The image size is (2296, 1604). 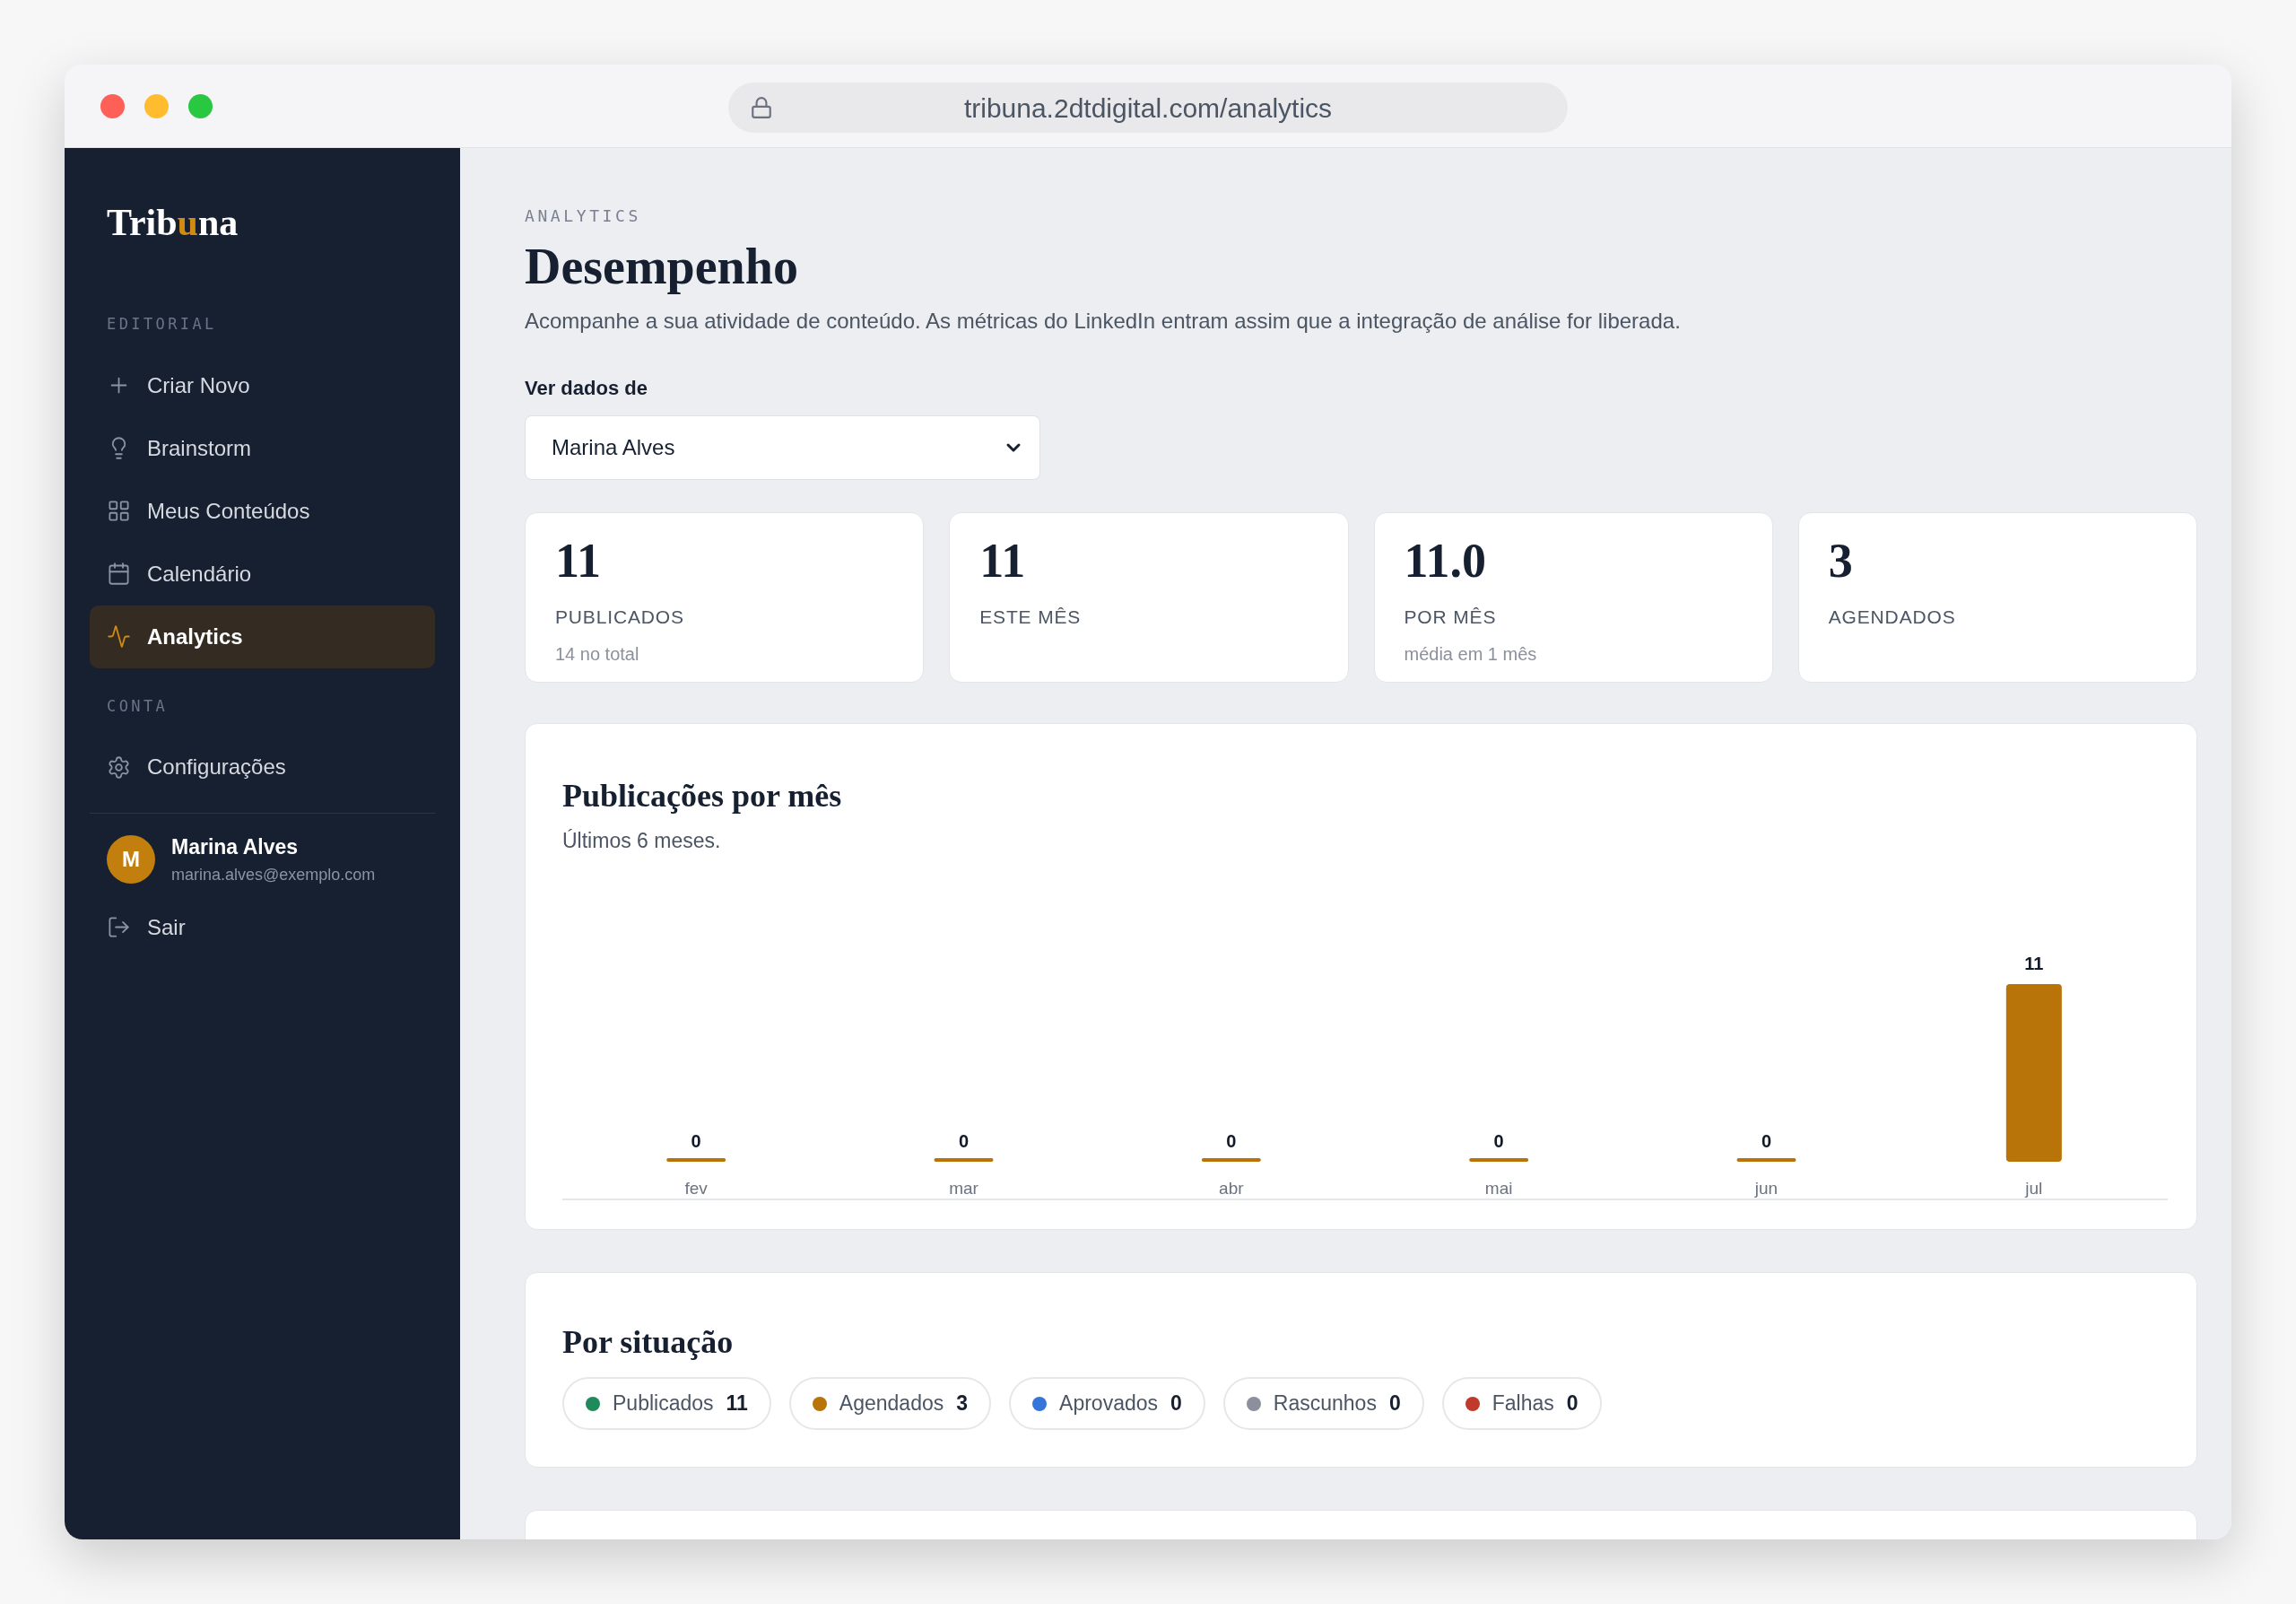 I want to click on eyebrow: ANALYTICS, so click(x=583, y=216).